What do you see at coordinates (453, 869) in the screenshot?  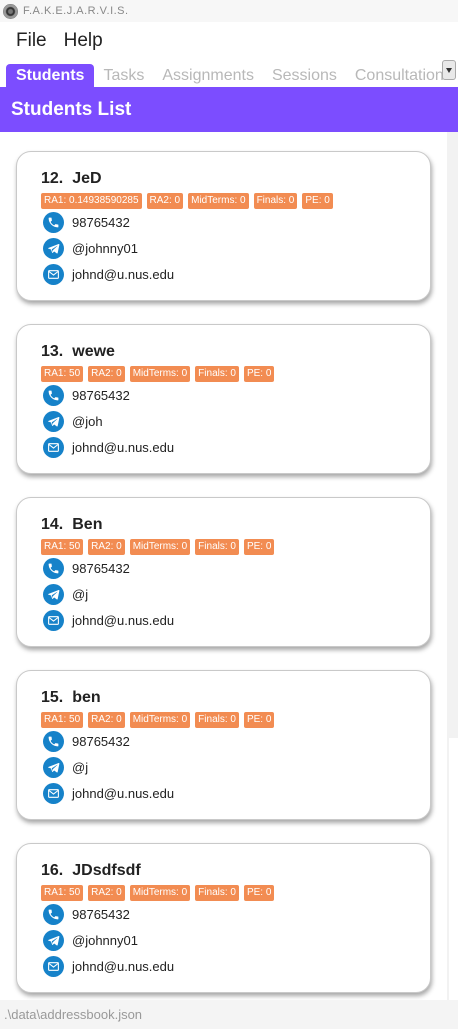 I see `scrollbar-track-lower` at bounding box center [453, 869].